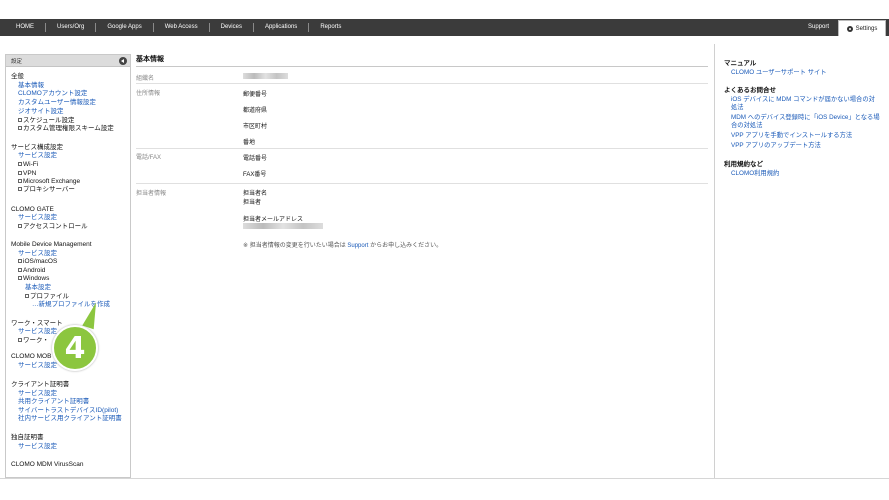 The width and height of the screenshot is (889, 500). What do you see at coordinates (31, 86) in the screenshot?
I see `sidebar-item: 基本情報` at bounding box center [31, 86].